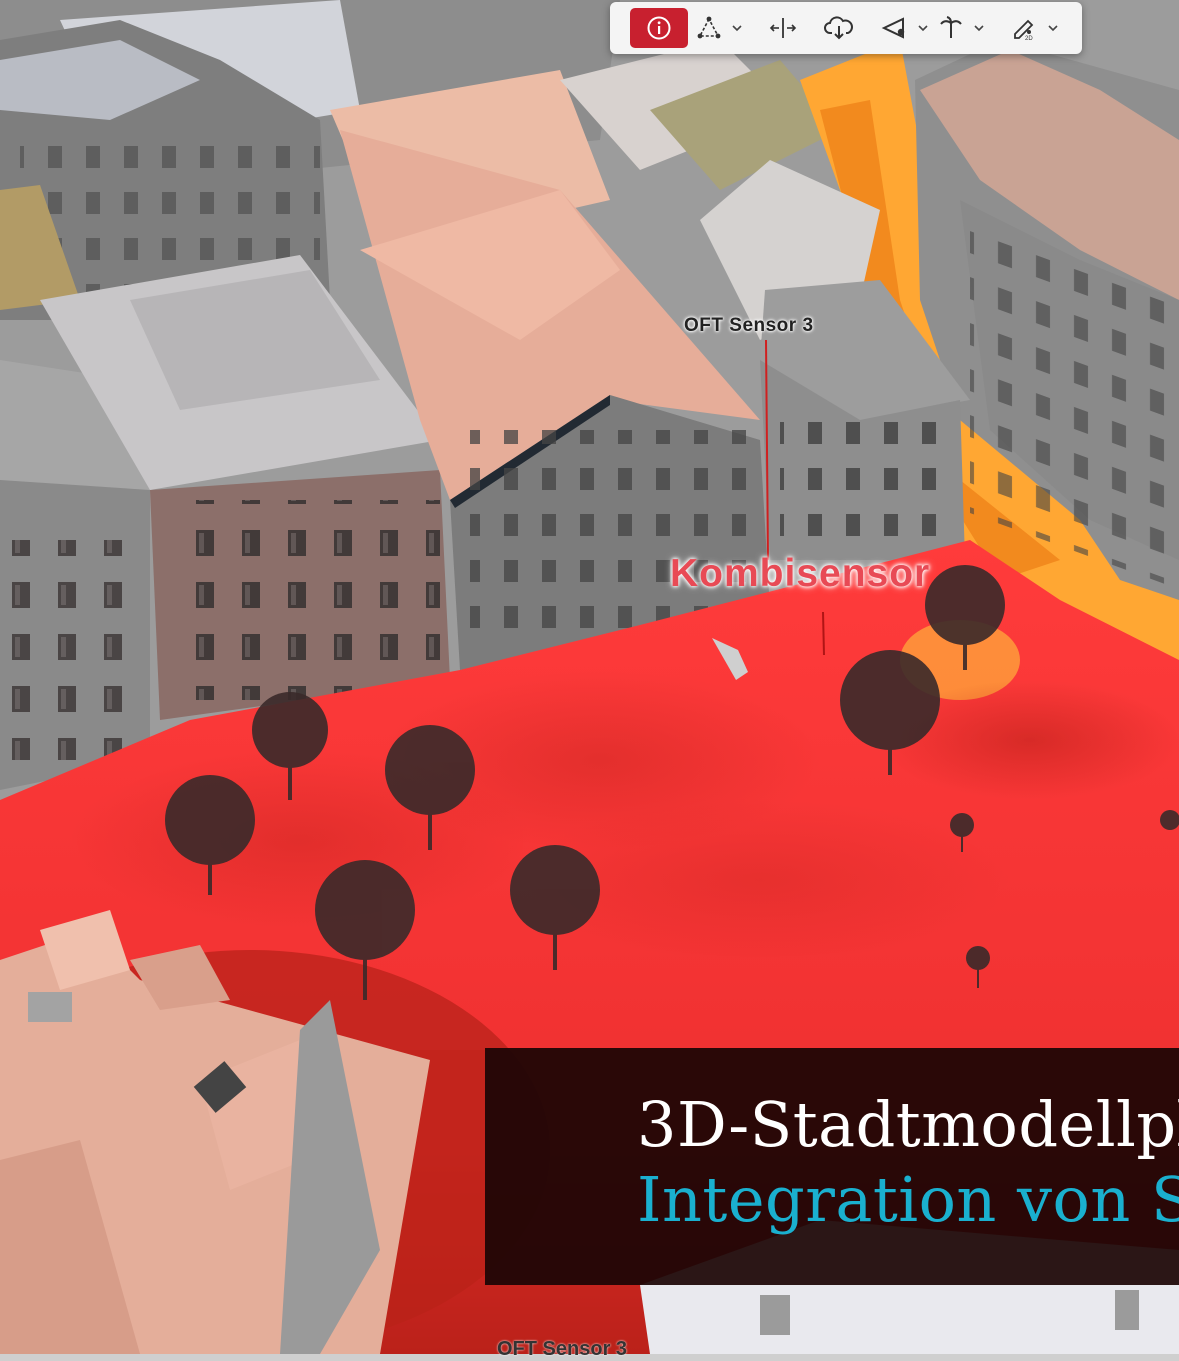 Image resolution: width=1179 pixels, height=1361 pixels. What do you see at coordinates (800, 574) in the screenshot?
I see `sensor-label-kombisensor: Kombisensor` at bounding box center [800, 574].